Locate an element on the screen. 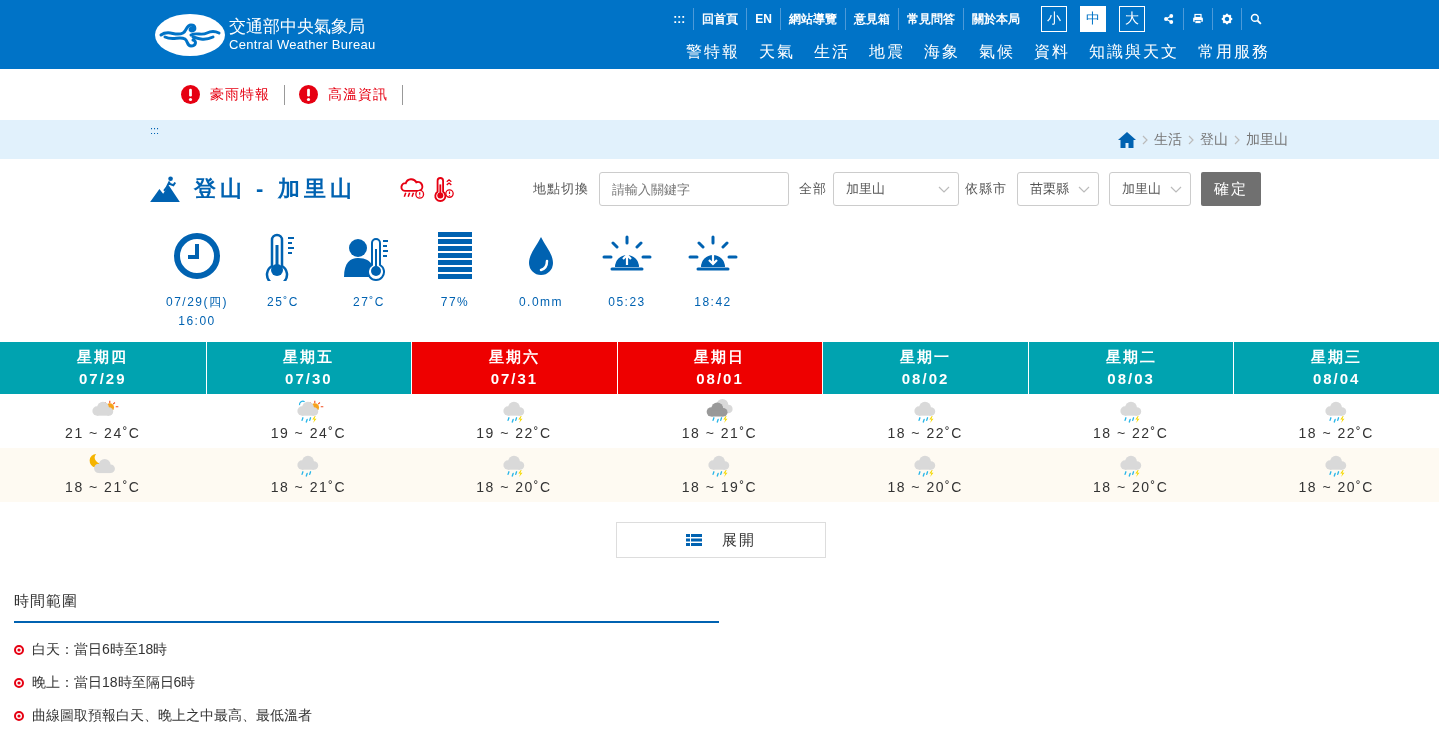  search-icon is located at coordinates (1256, 19).